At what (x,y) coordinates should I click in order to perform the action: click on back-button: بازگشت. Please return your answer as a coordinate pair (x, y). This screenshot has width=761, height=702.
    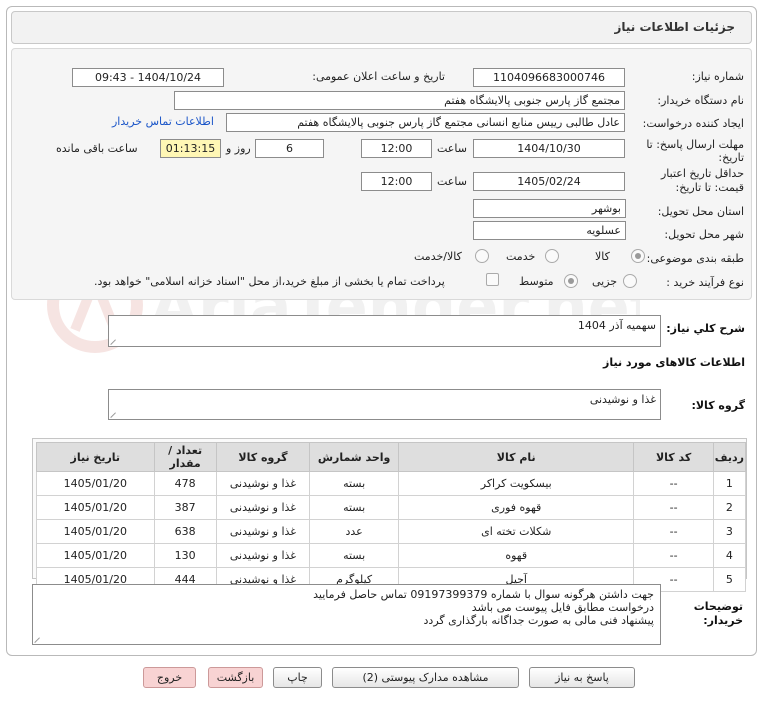
    Looking at the image, I should click on (235, 677).